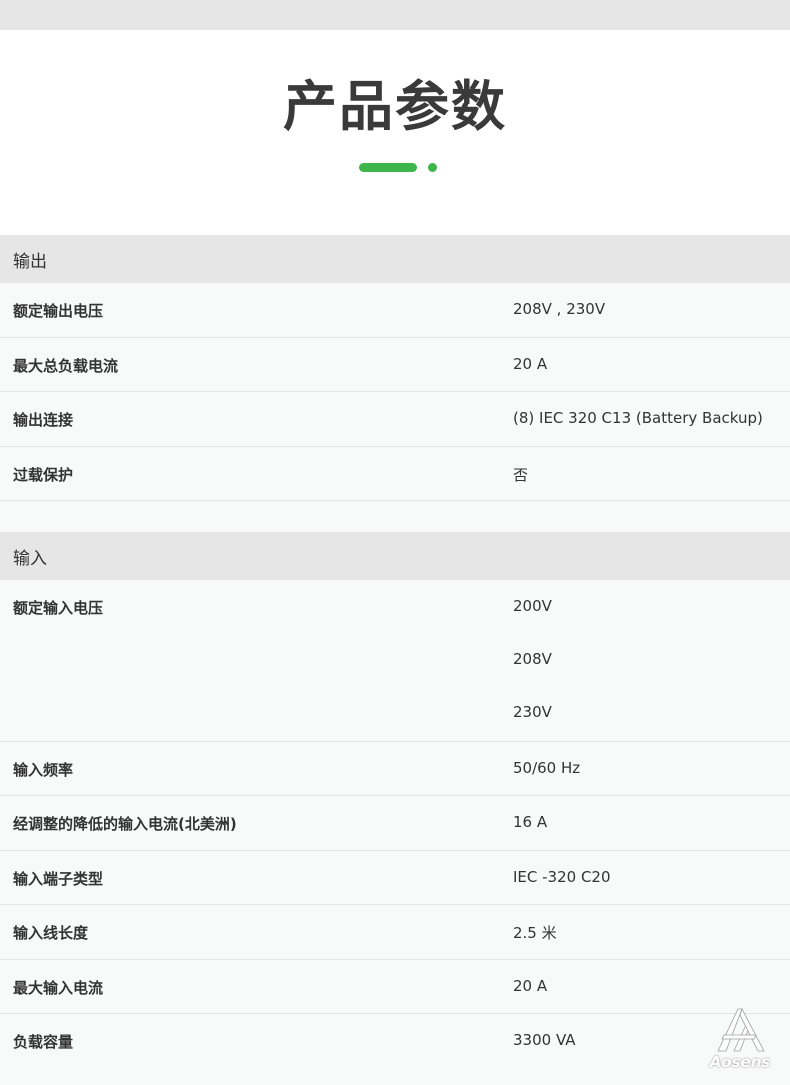  What do you see at coordinates (395, 15) in the screenshot?
I see `top-band` at bounding box center [395, 15].